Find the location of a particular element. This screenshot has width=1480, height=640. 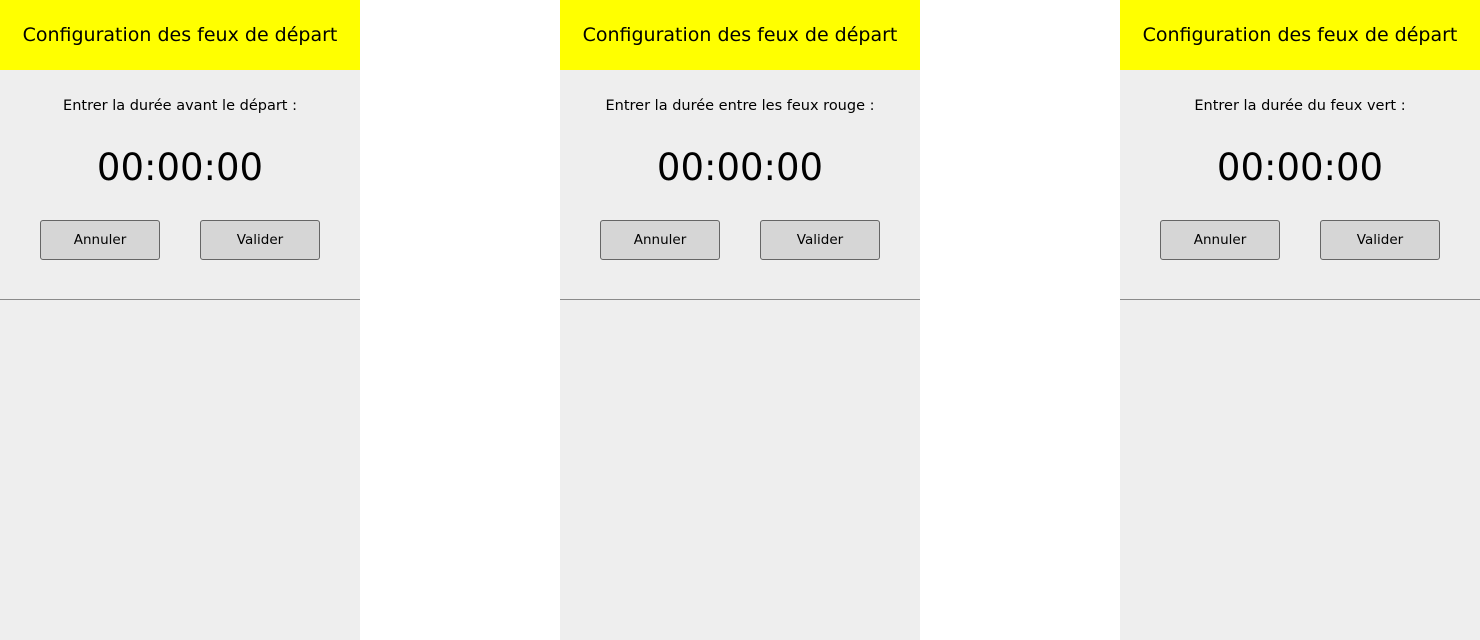

duration-prompt: Entrer la durée avant le départ : is located at coordinates (180, 106).